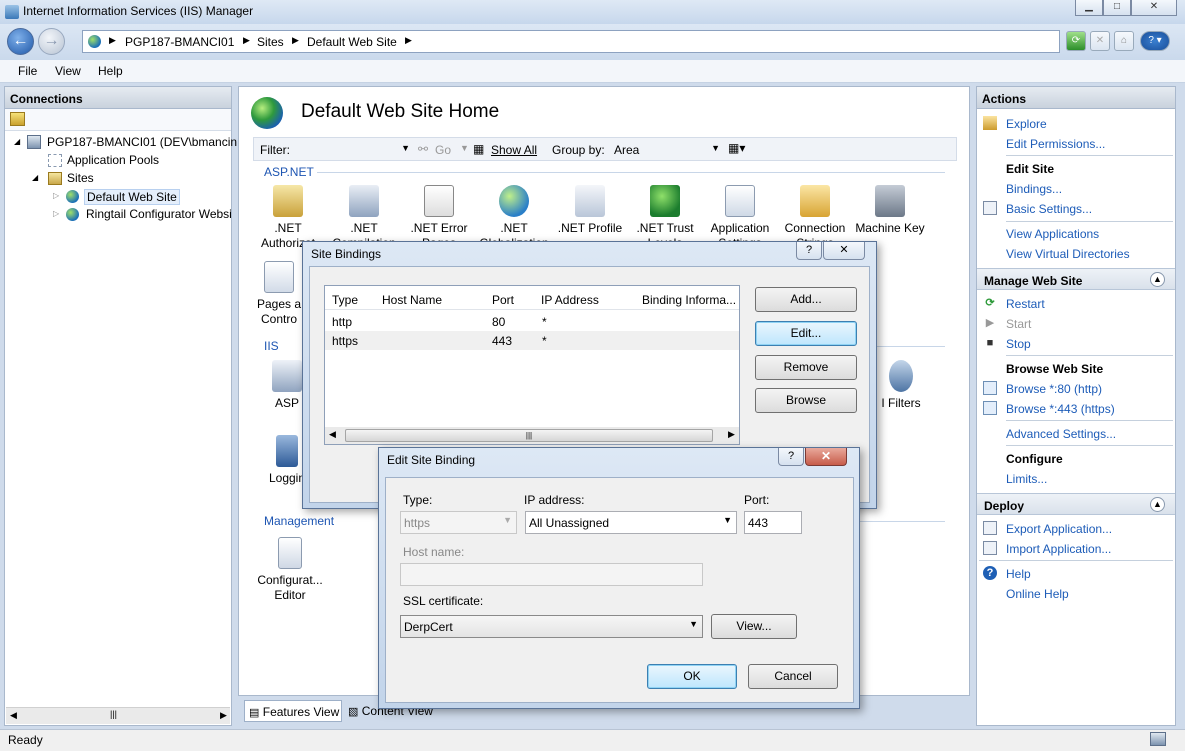  I want to click on menu-file: File, so click(27, 71).